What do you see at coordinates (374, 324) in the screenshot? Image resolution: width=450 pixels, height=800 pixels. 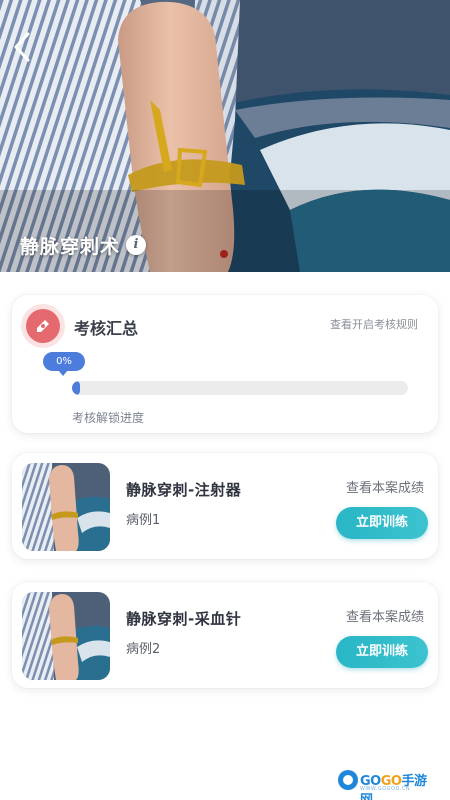 I see `view-rules-link: 查看开启考核规则` at bounding box center [374, 324].